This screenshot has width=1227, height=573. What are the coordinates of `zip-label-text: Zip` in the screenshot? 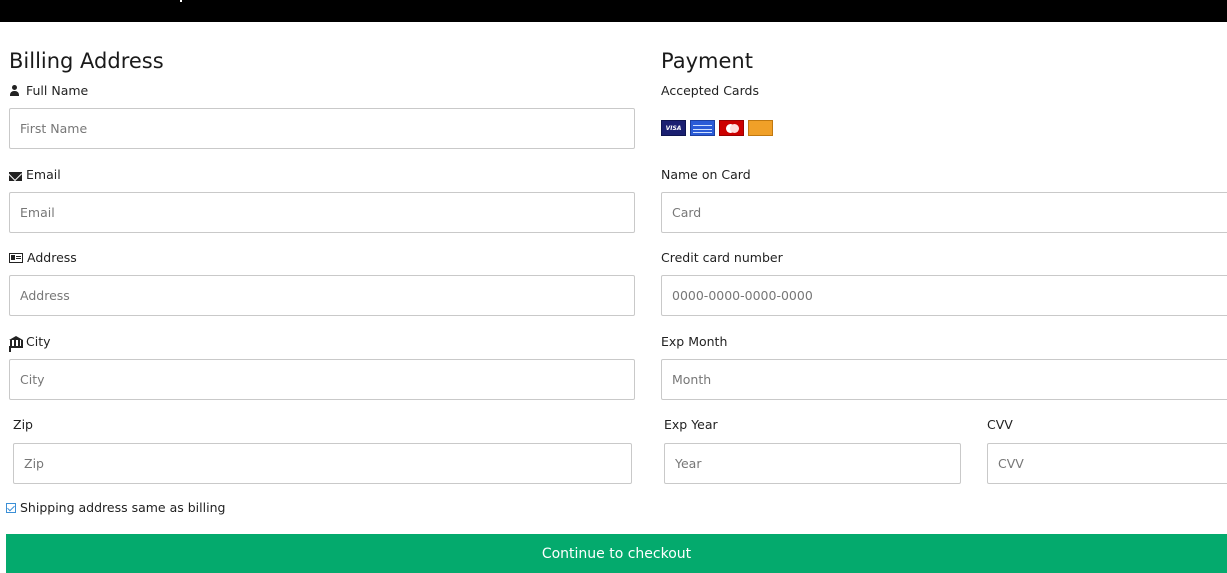 It's located at (23, 424).